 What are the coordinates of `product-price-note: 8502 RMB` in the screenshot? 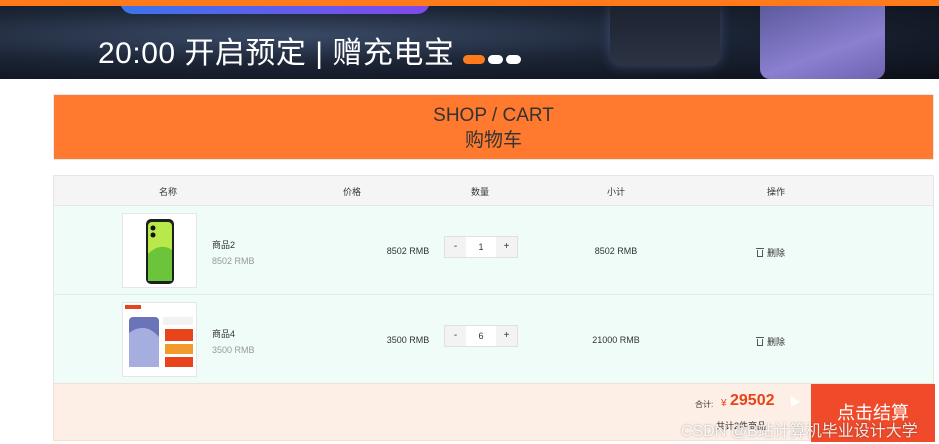 It's located at (233, 261).